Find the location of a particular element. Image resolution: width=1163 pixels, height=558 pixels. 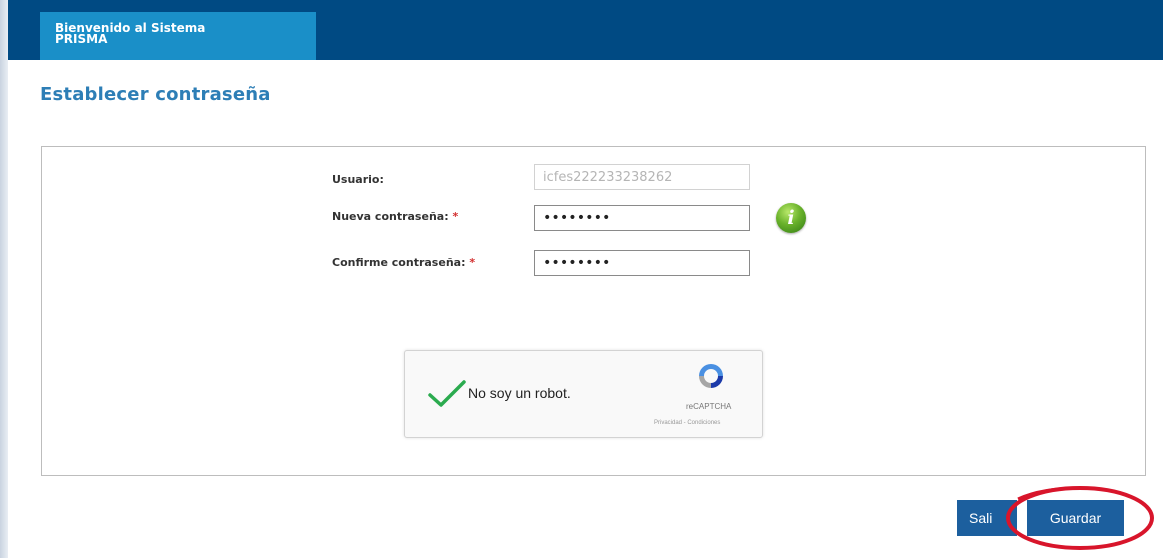

page-title: Establecer contraseña is located at coordinates (155, 94).